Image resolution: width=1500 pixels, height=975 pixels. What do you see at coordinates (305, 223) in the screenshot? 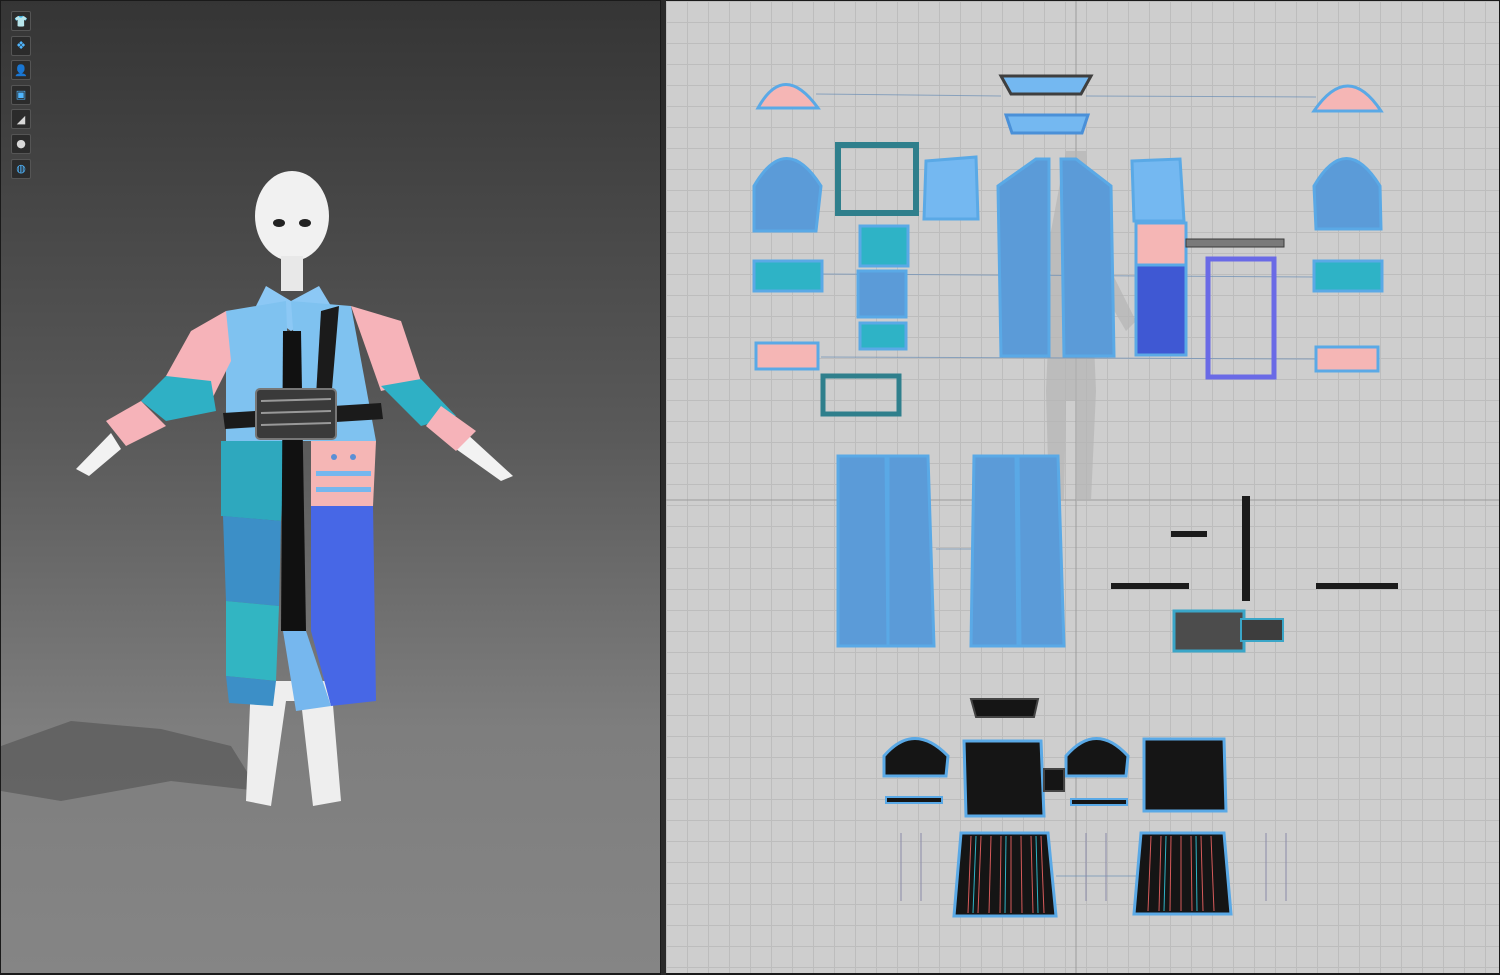
I see `avatar-right-eye` at bounding box center [305, 223].